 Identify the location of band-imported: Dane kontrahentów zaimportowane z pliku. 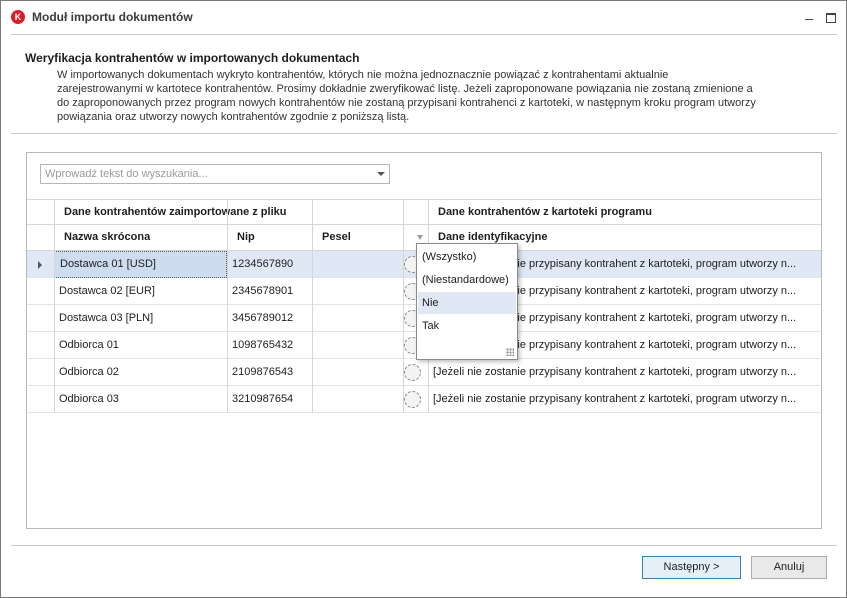
(228, 212).